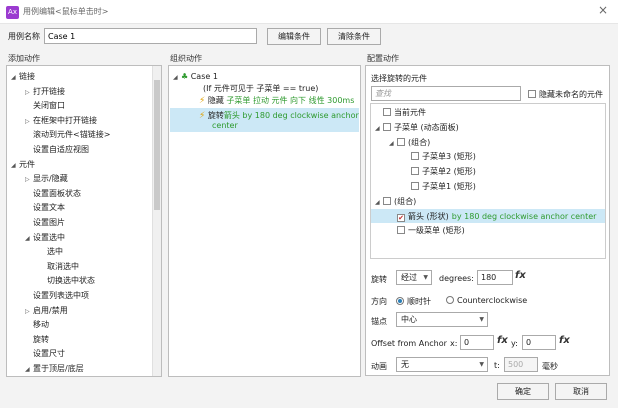  What do you see at coordinates (45, 353) in the screenshot?
I see `add-action-item: 设置尺寸` at bounding box center [45, 353].